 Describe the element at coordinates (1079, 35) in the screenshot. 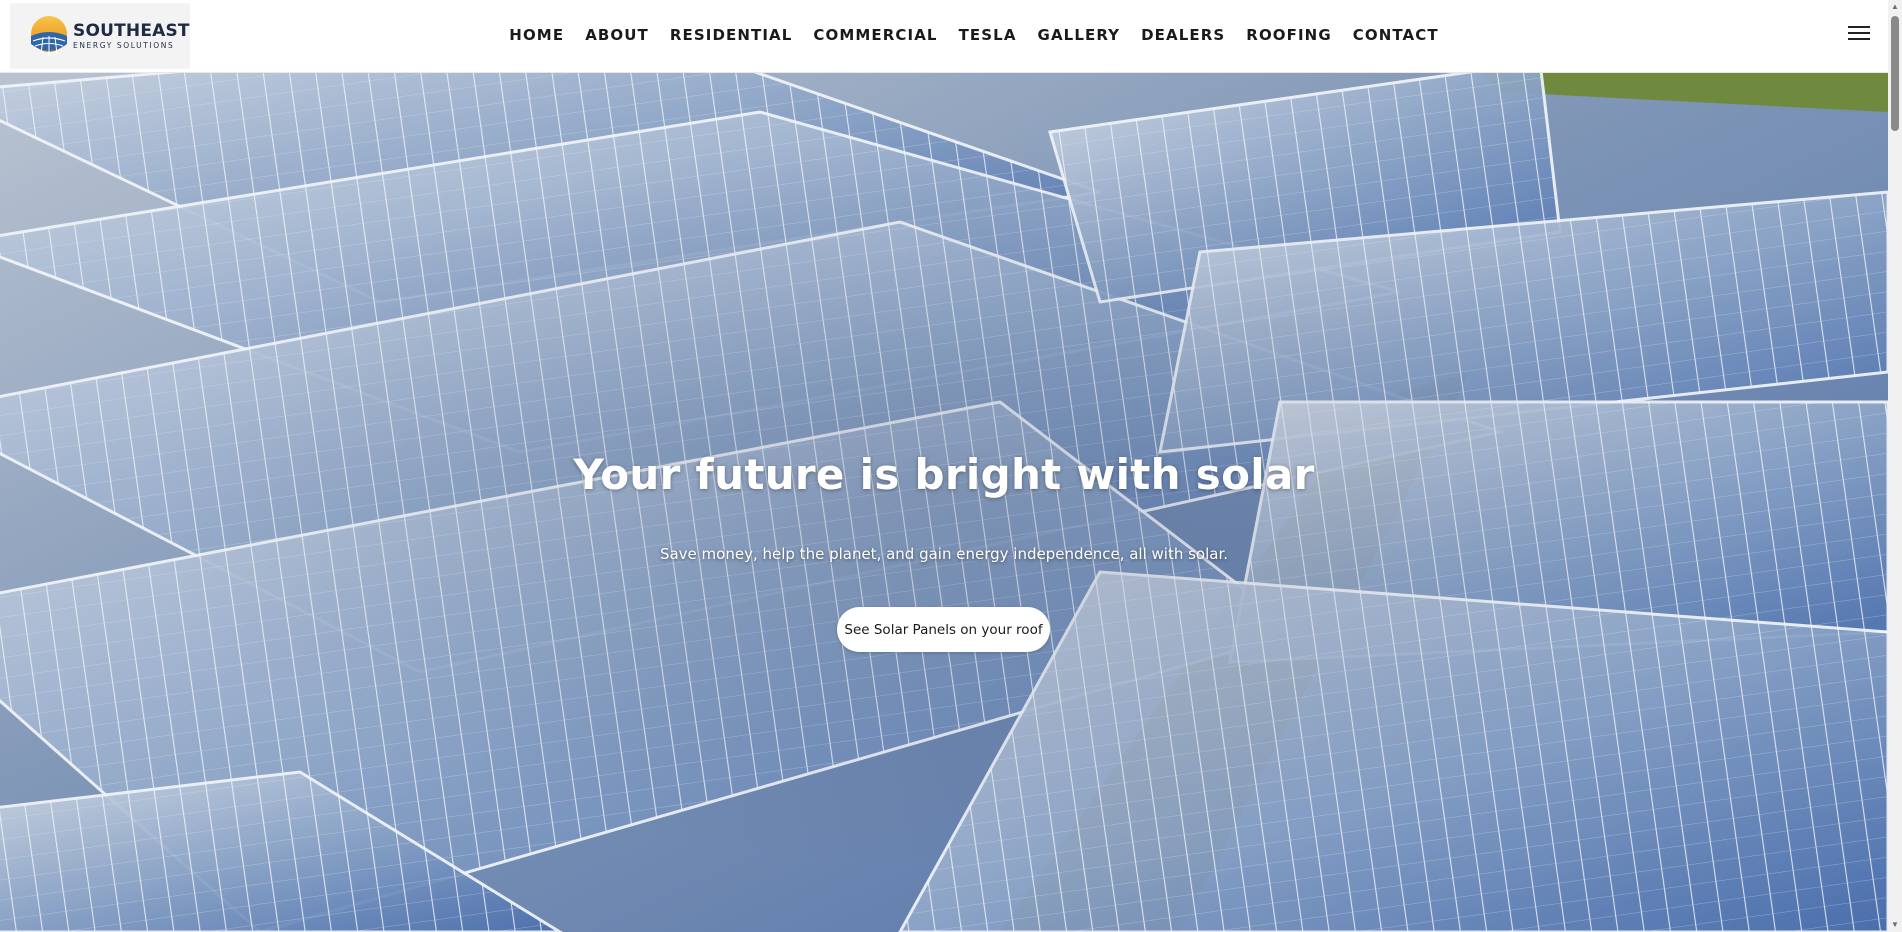

I see `nav-gallery: GALLERY` at that location.